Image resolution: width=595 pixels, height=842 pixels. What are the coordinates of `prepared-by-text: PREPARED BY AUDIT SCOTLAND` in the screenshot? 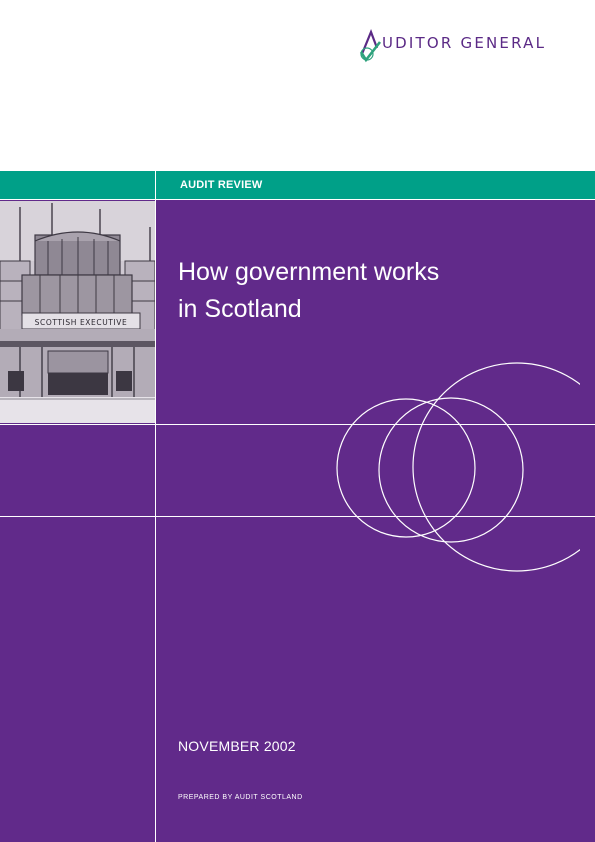 It's located at (240, 797).